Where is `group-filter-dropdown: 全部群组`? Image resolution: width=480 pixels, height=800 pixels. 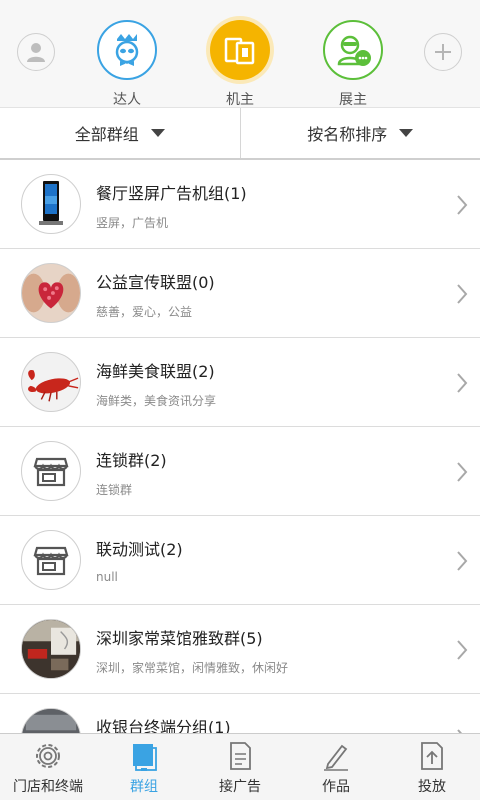 group-filter-dropdown: 全部群组 is located at coordinates (120, 133).